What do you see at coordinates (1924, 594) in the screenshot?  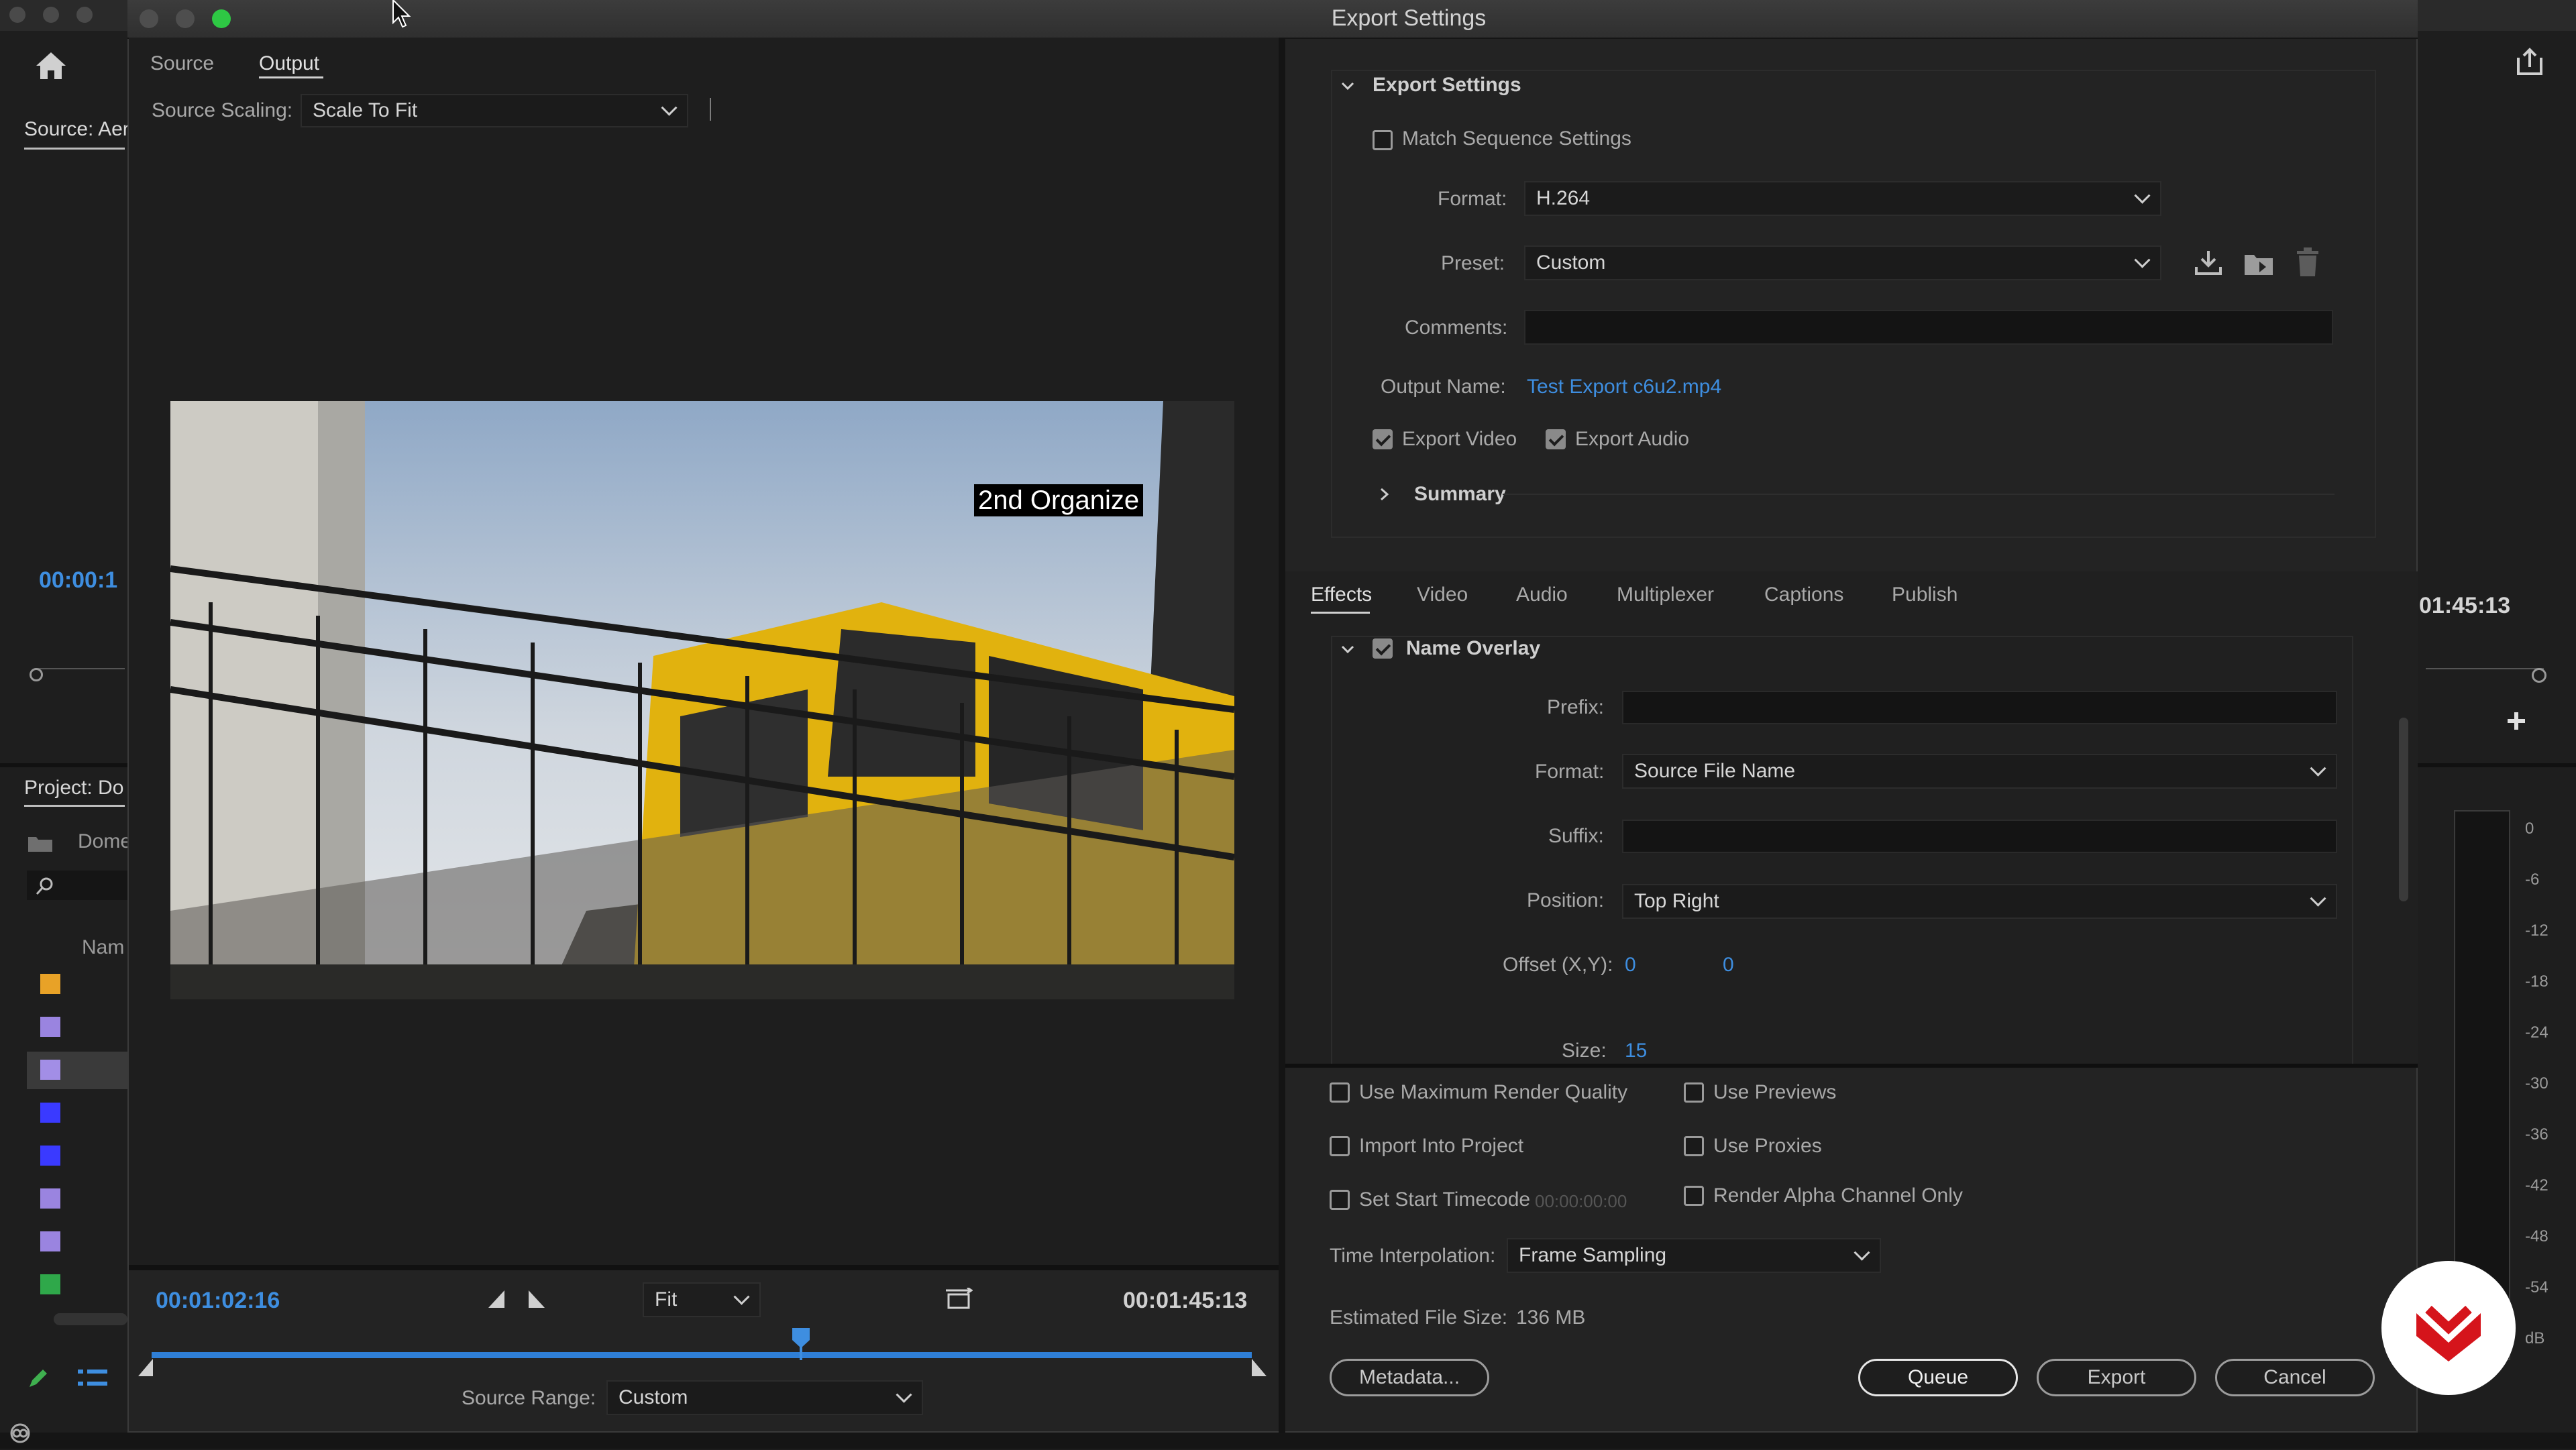 I see `tab-publish: Publish` at bounding box center [1924, 594].